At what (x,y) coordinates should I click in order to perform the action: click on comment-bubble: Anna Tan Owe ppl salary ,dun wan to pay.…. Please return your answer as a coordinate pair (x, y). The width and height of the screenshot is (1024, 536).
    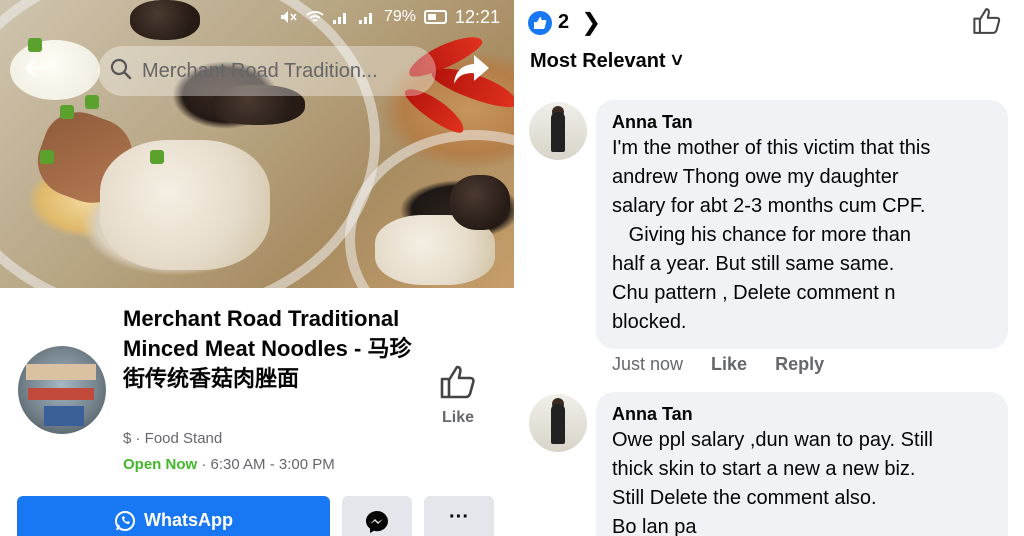
    Looking at the image, I should click on (802, 464).